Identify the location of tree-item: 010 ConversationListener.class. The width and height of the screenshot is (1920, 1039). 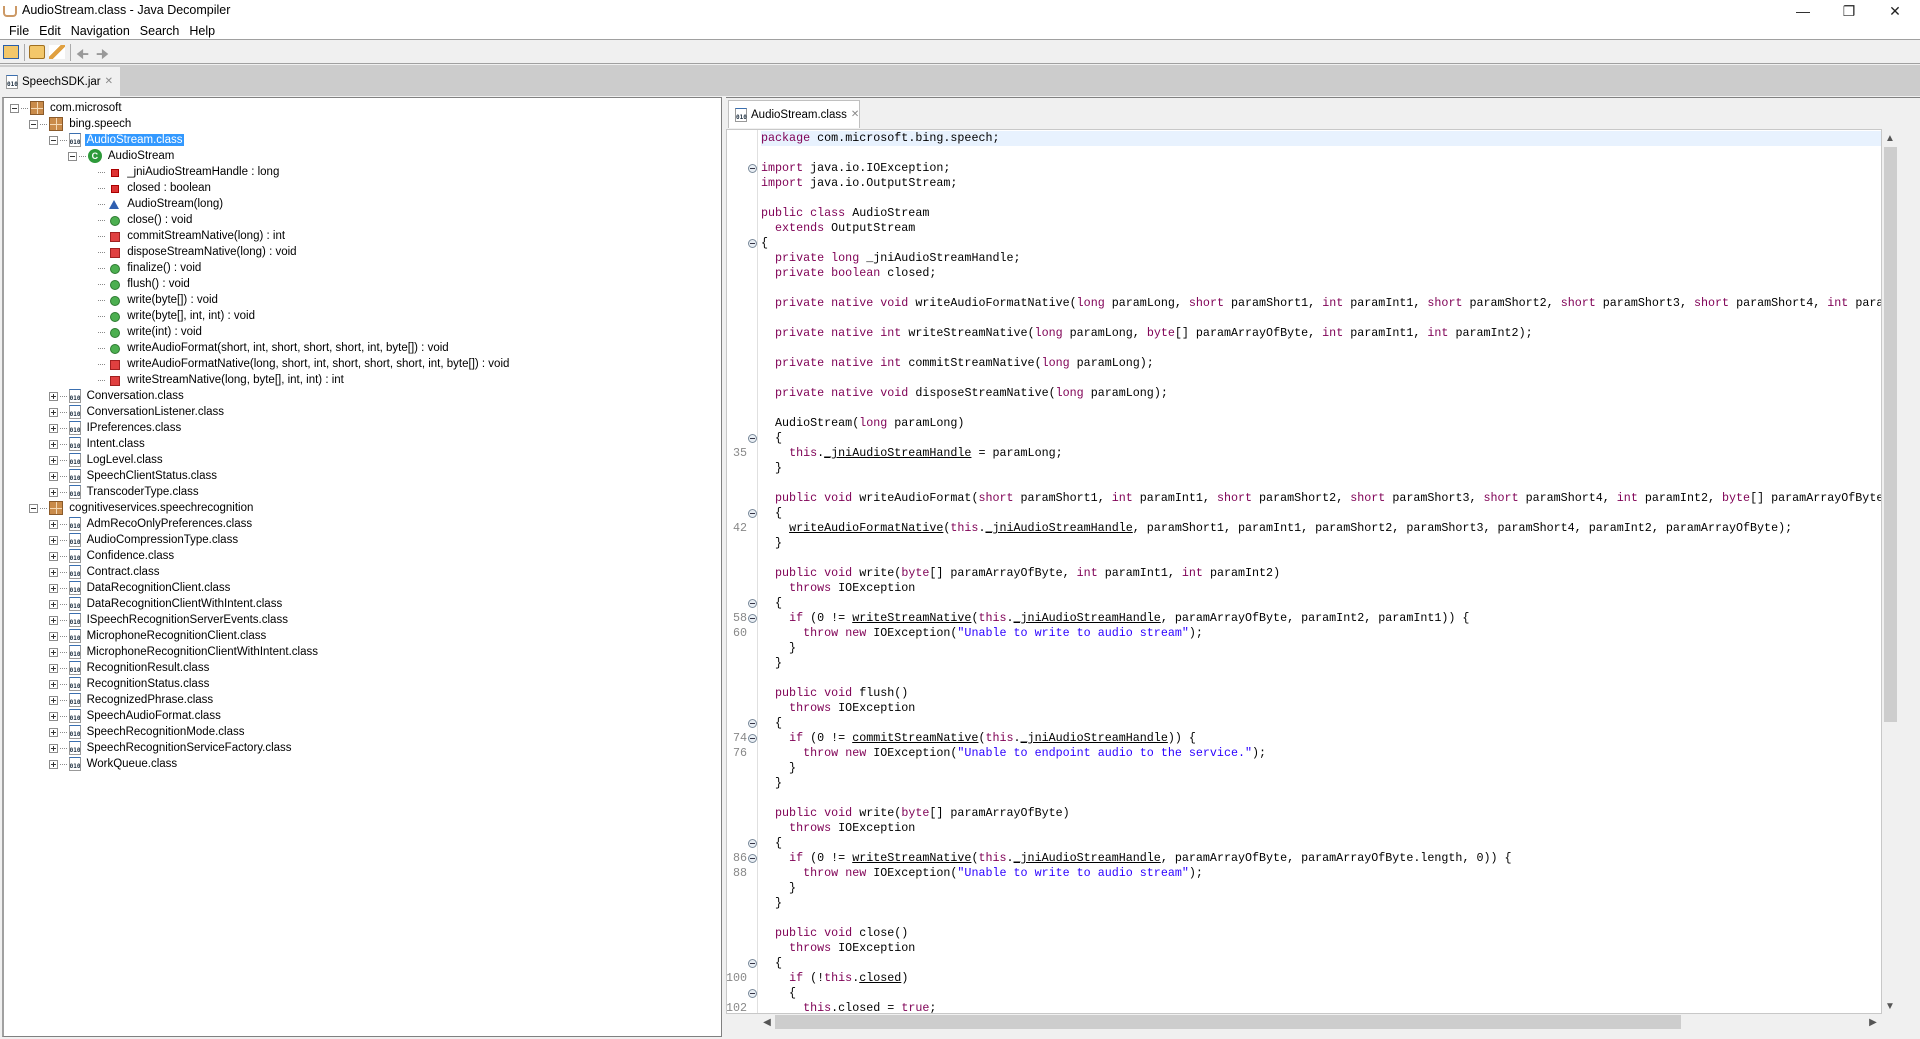
(137, 412).